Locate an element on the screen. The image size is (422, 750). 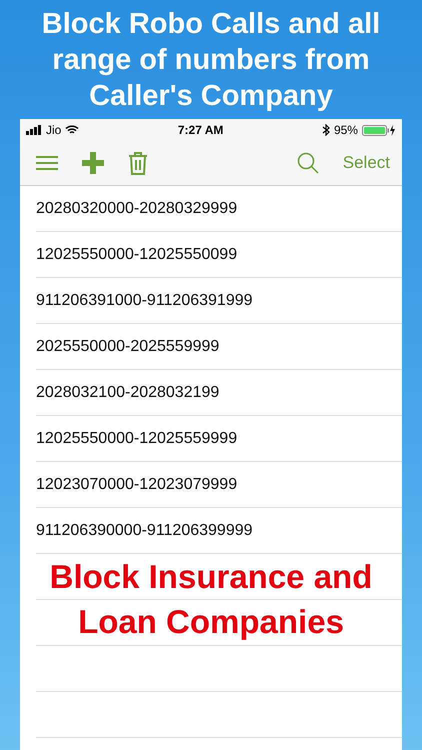
number-range-row: 911206391000-911206391999 is located at coordinates (219, 301).